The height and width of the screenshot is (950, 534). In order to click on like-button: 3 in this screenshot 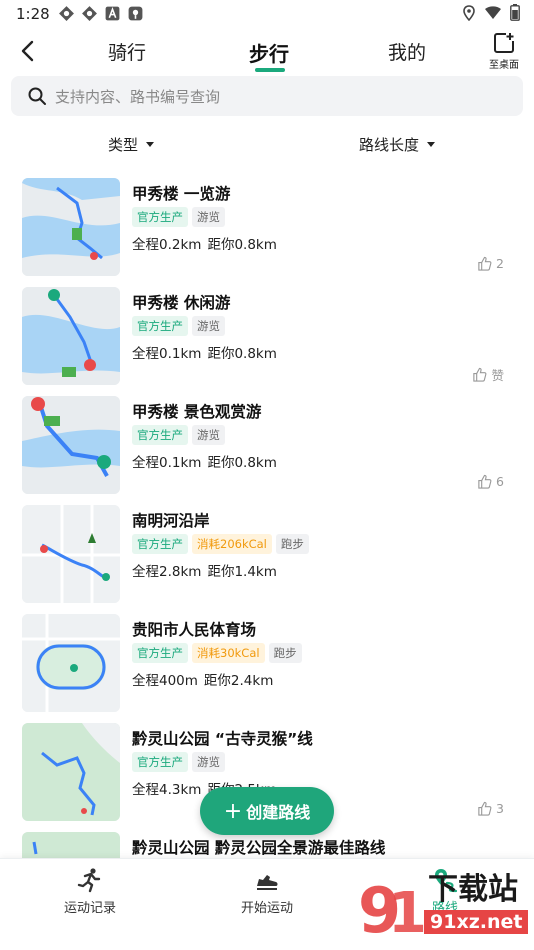, I will do `click(490, 808)`.